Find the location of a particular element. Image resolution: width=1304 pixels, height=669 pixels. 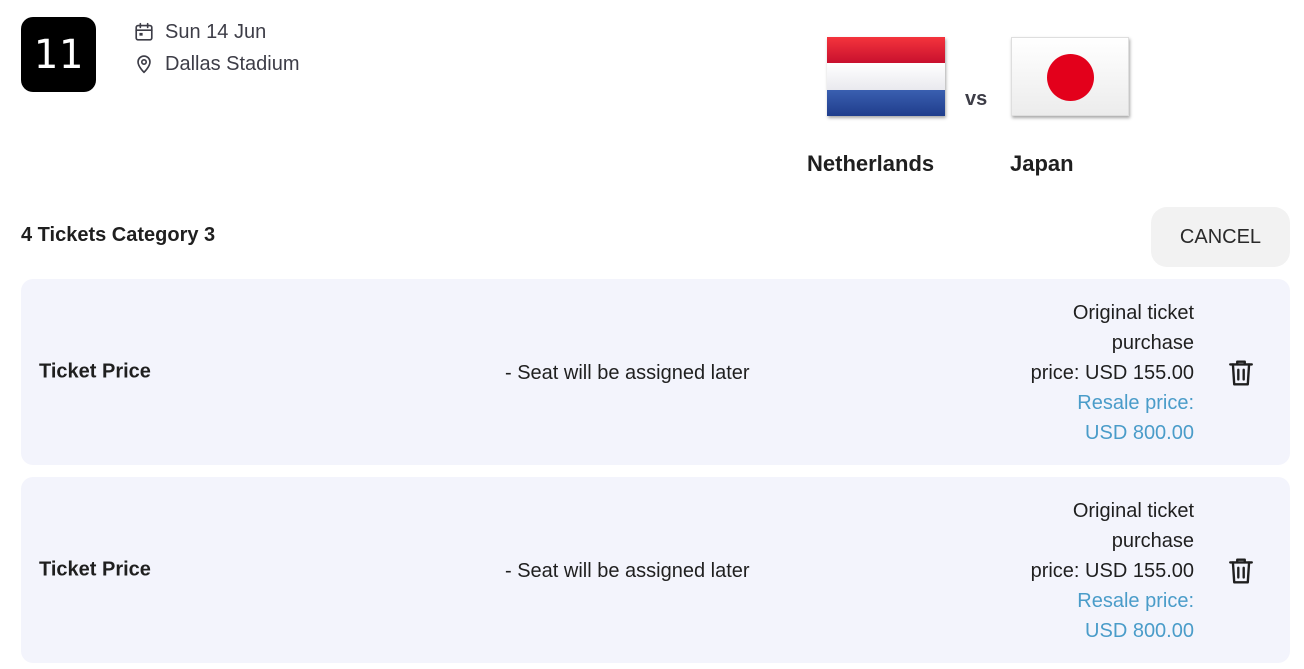

match-number-badge: 11 is located at coordinates (58, 54).